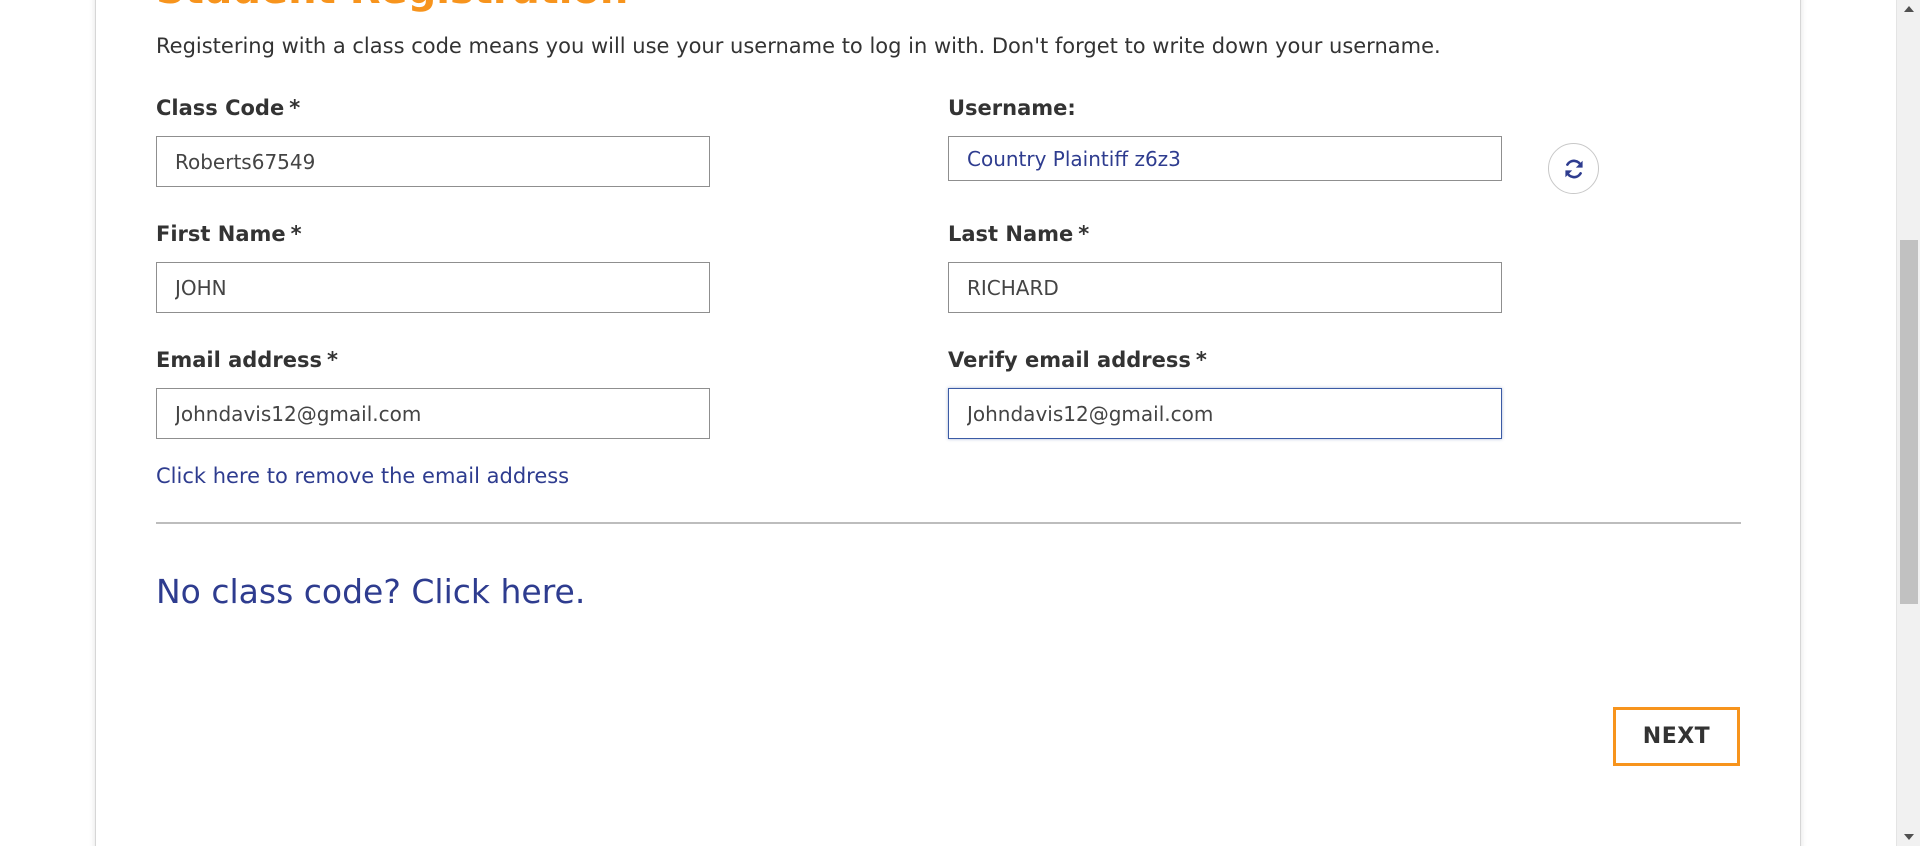 Image resolution: width=1920 pixels, height=846 pixels. Describe the element at coordinates (1069, 360) in the screenshot. I see `verify-email-label-text: Verify email address` at that location.